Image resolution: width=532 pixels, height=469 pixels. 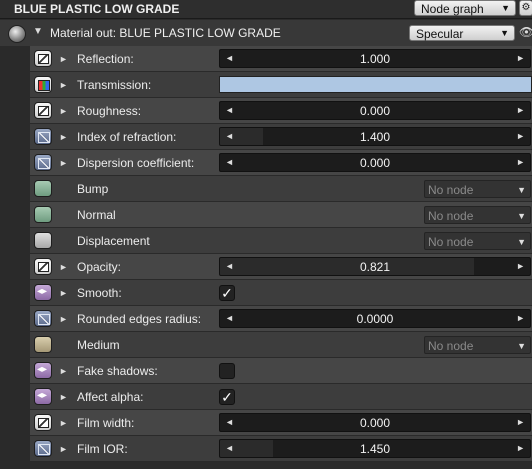 I want to click on value-slider: ◄ 1.000 ►, so click(x=375, y=58).